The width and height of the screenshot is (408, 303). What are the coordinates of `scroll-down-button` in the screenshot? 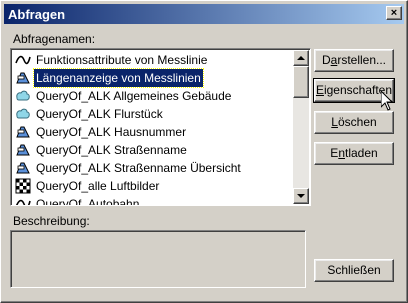 It's located at (301, 196).